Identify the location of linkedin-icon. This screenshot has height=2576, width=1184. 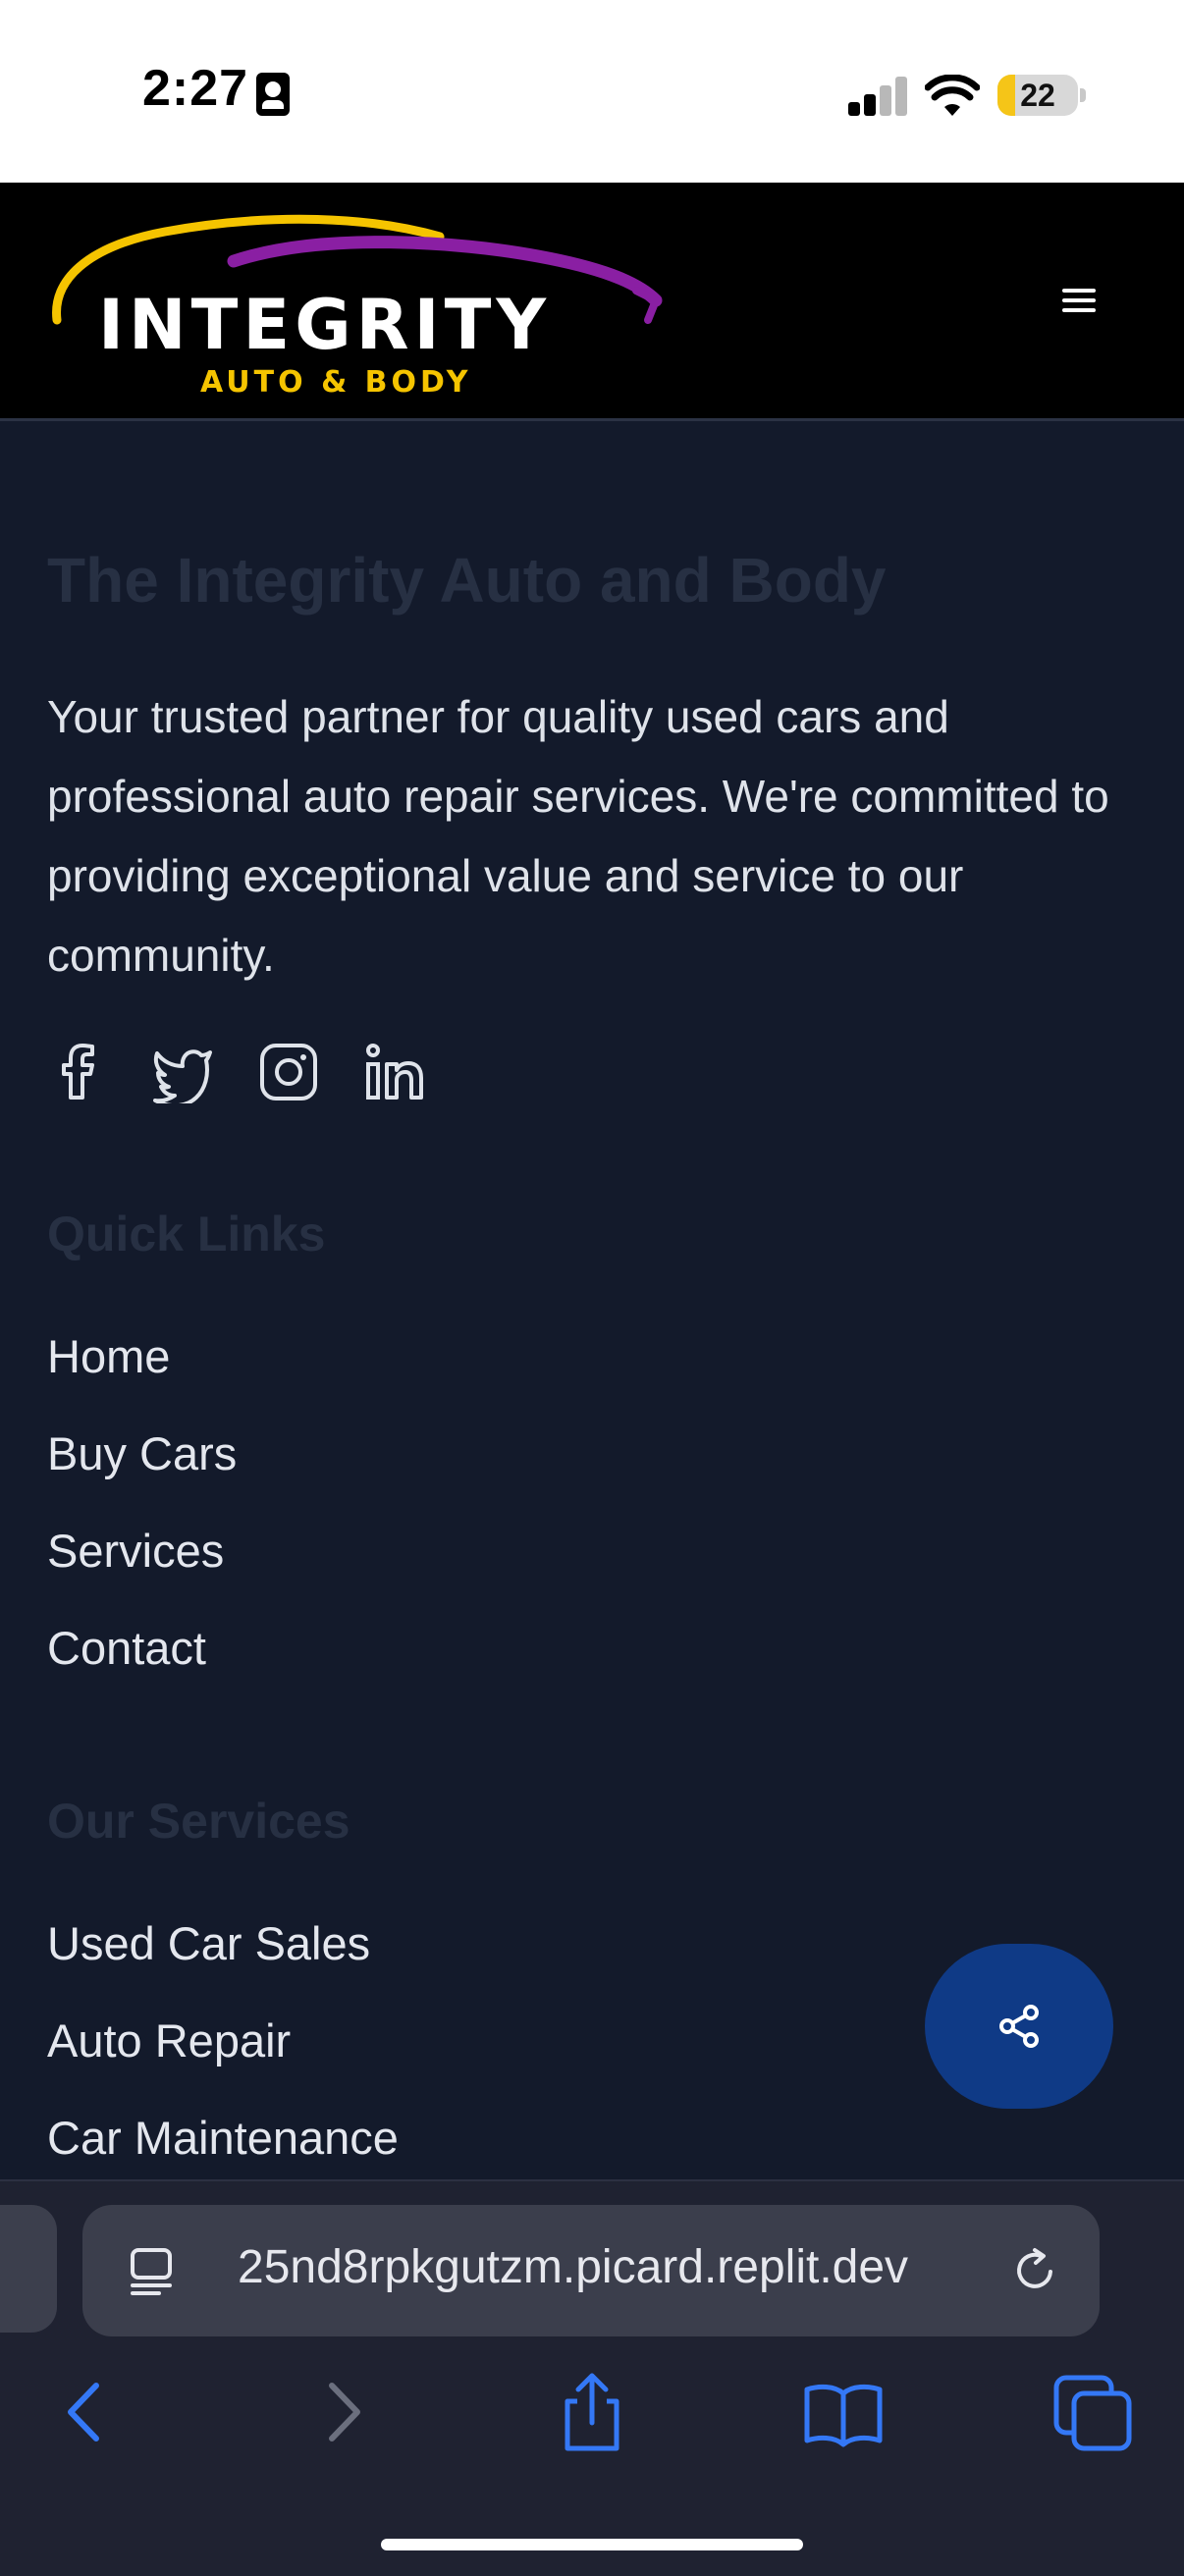
(394, 1072).